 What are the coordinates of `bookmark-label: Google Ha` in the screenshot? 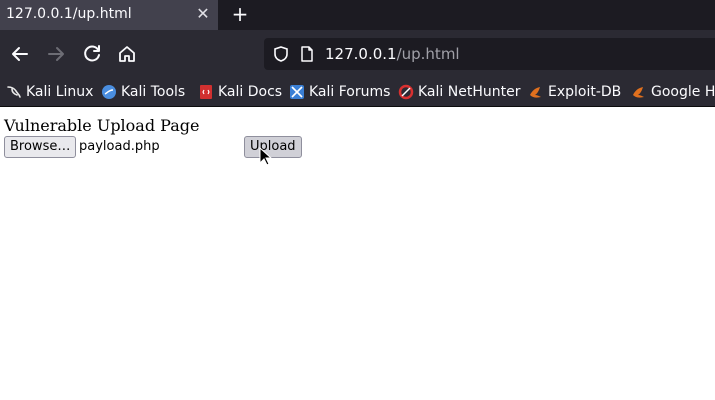 It's located at (683, 92).